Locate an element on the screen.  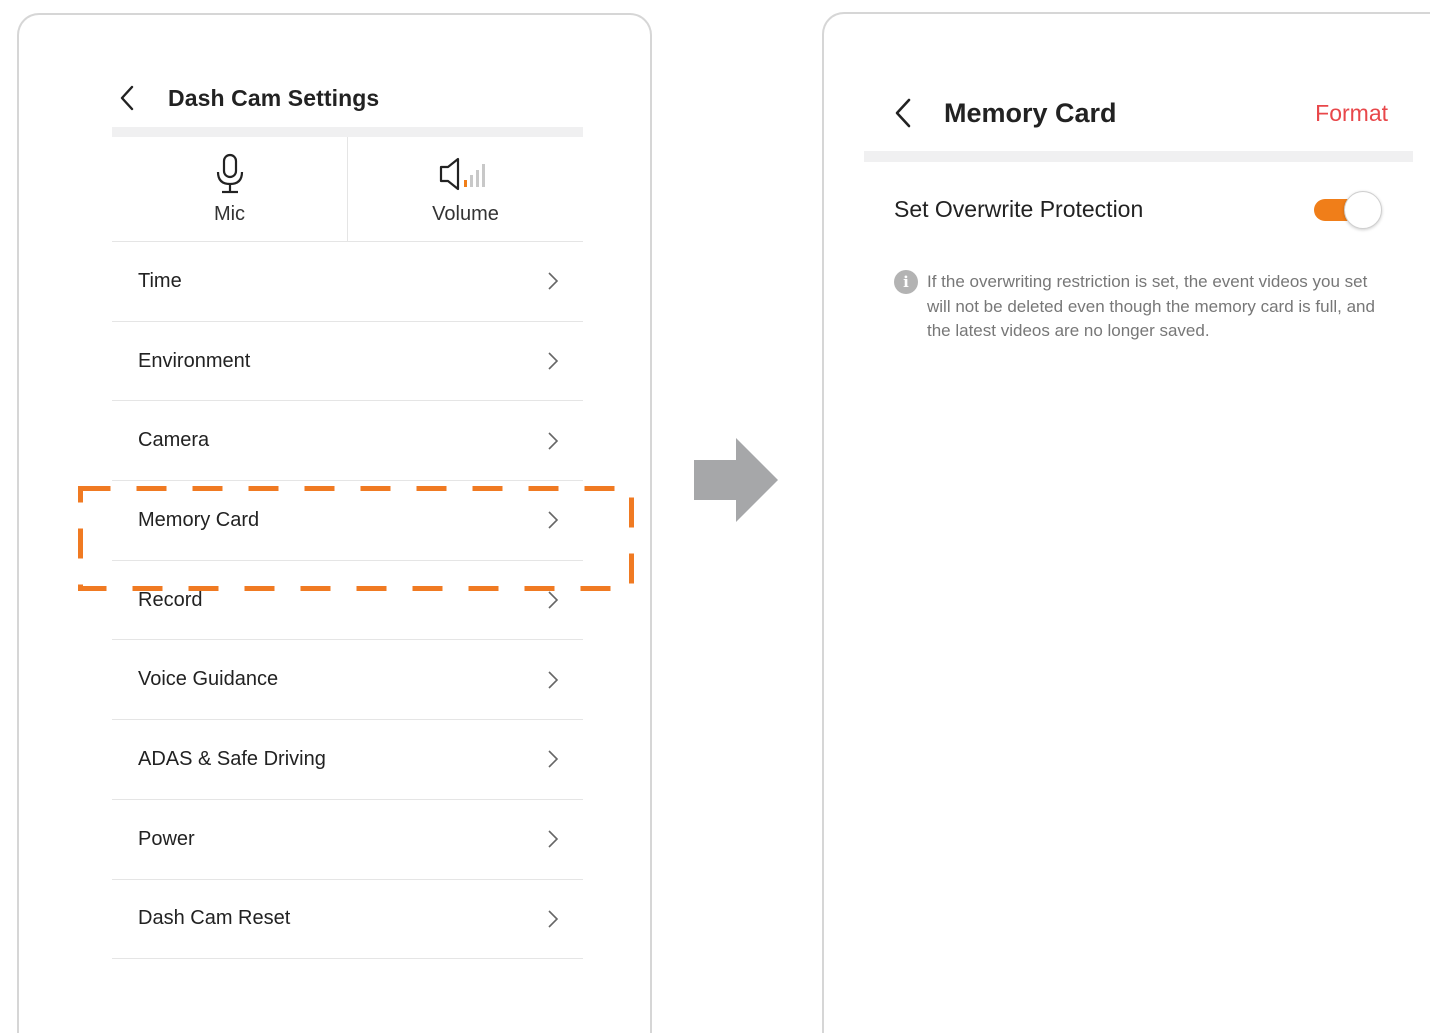
audio-toggle-grid: Mic Volume is located at coordinates (347, 189).